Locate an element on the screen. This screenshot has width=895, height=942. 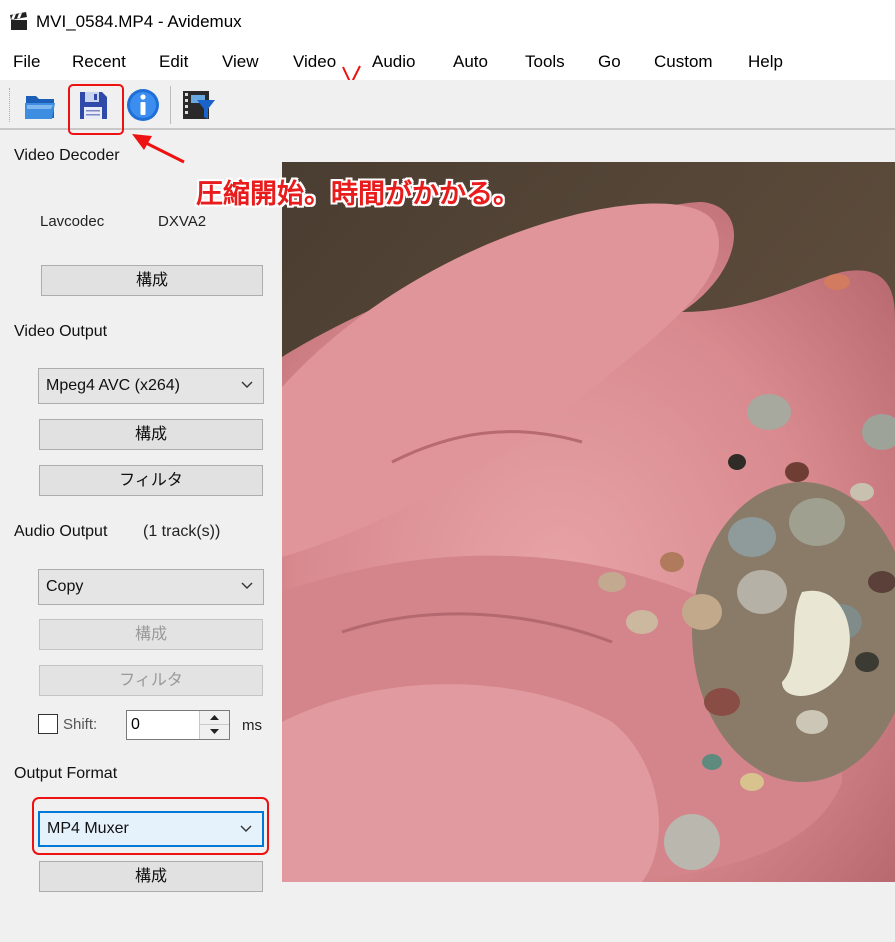
menu-video: Video is located at coordinates (314, 62).